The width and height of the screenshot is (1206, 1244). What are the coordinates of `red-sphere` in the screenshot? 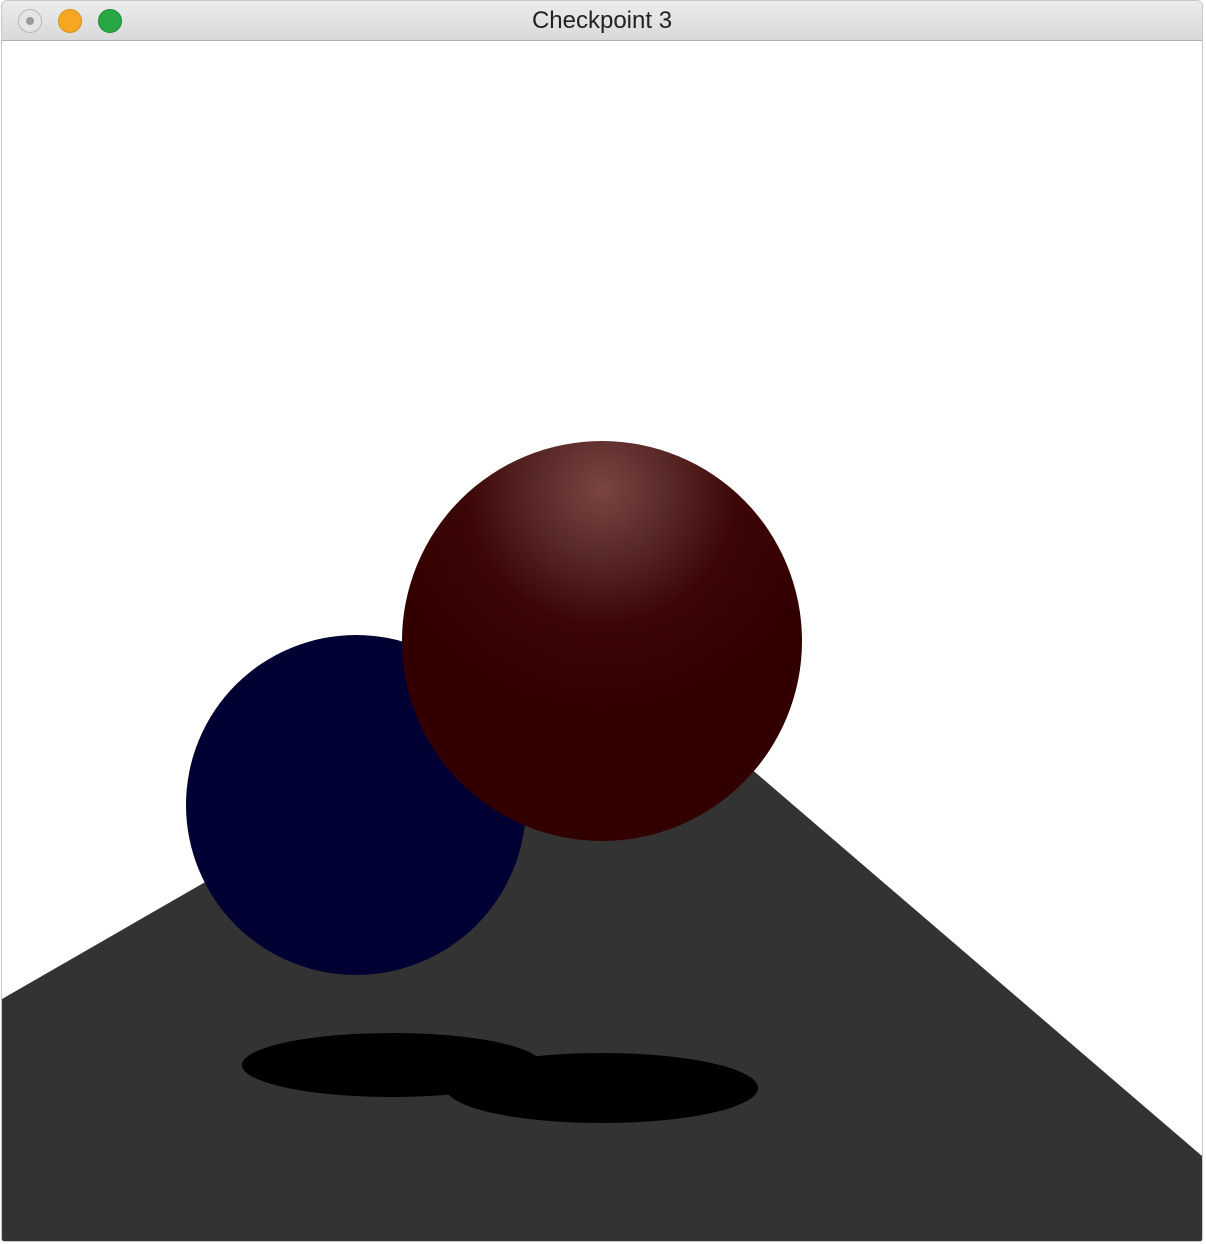 It's located at (602, 641).